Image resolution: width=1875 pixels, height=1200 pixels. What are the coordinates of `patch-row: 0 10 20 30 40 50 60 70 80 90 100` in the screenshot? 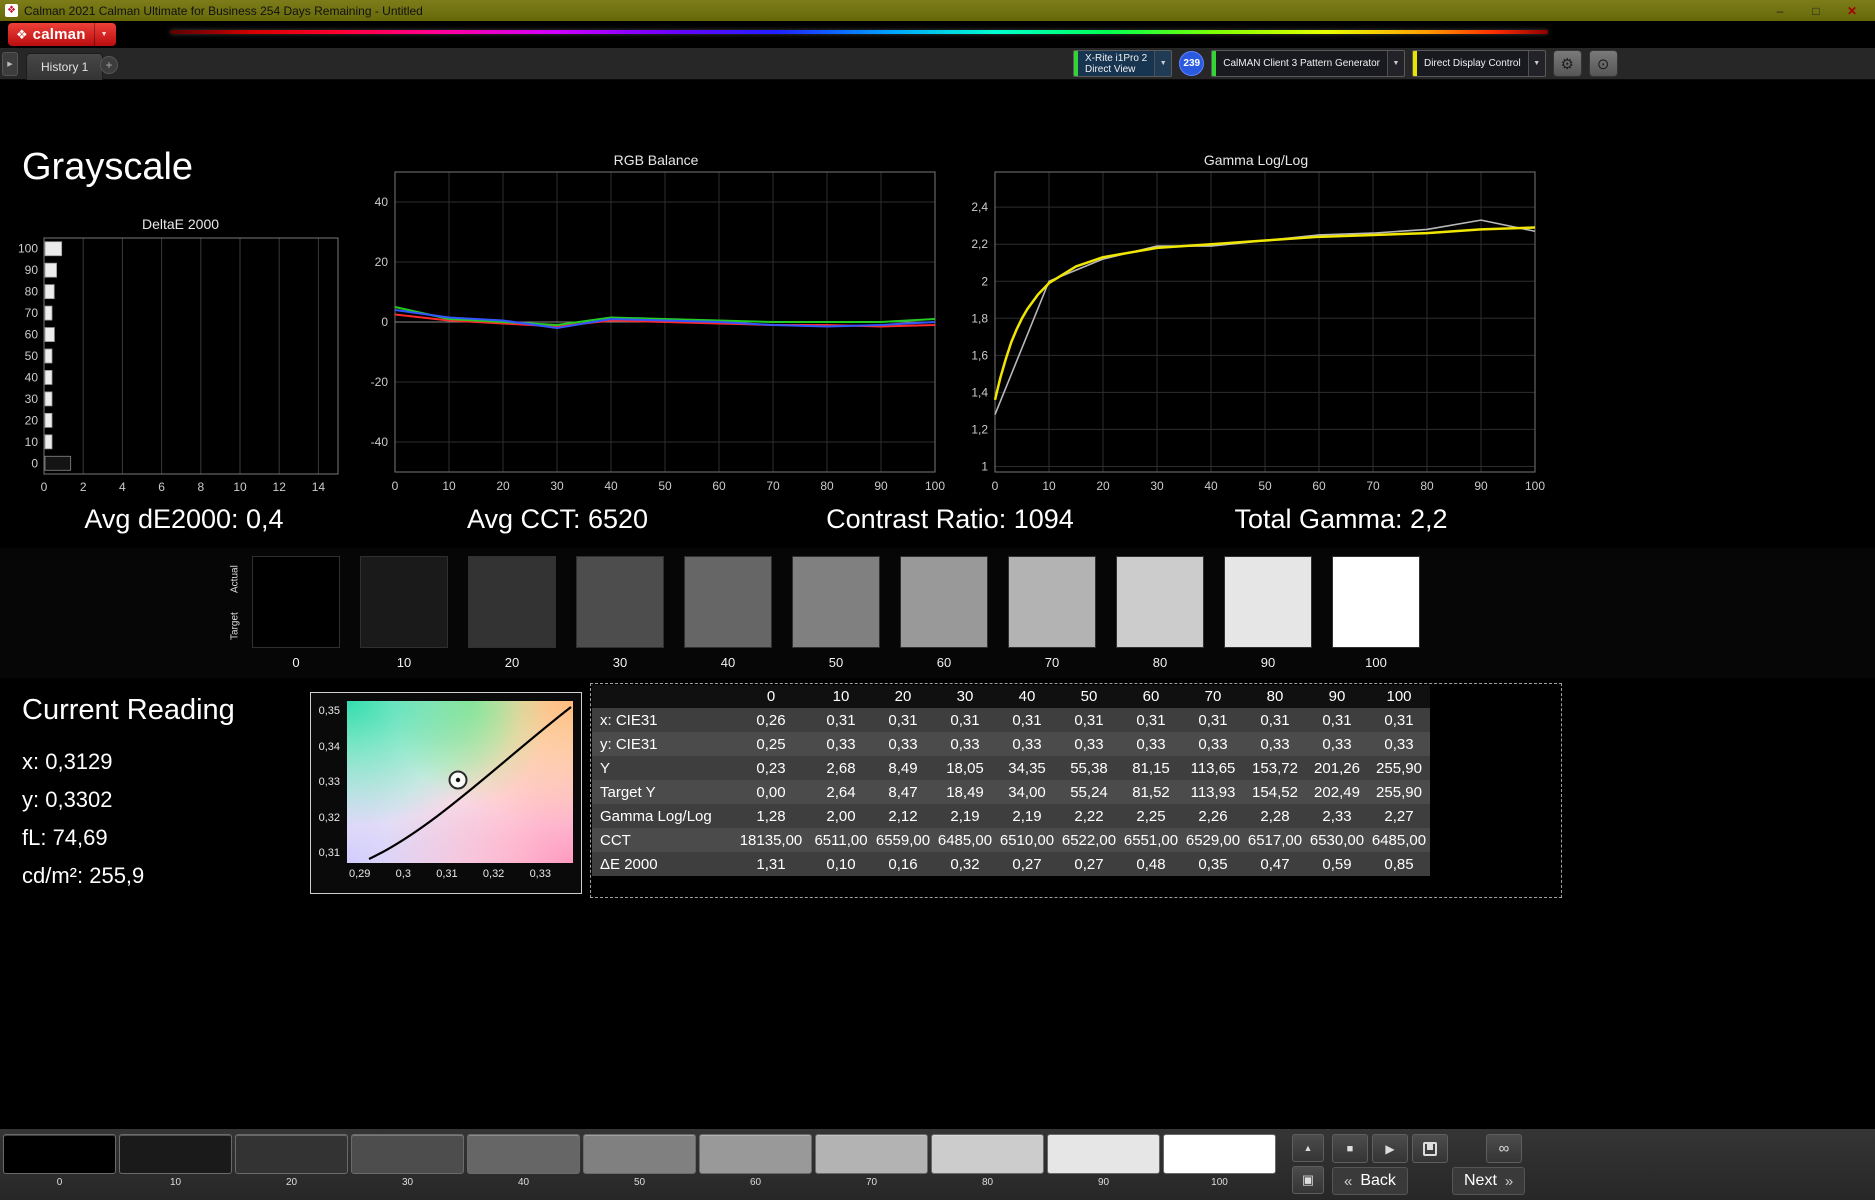 It's located at (836, 613).